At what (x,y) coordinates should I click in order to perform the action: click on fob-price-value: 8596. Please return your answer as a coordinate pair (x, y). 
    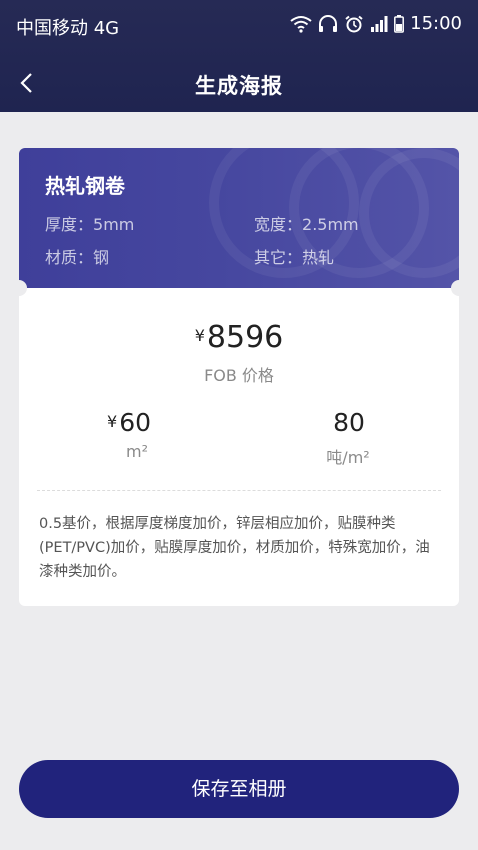
    Looking at the image, I should click on (245, 337).